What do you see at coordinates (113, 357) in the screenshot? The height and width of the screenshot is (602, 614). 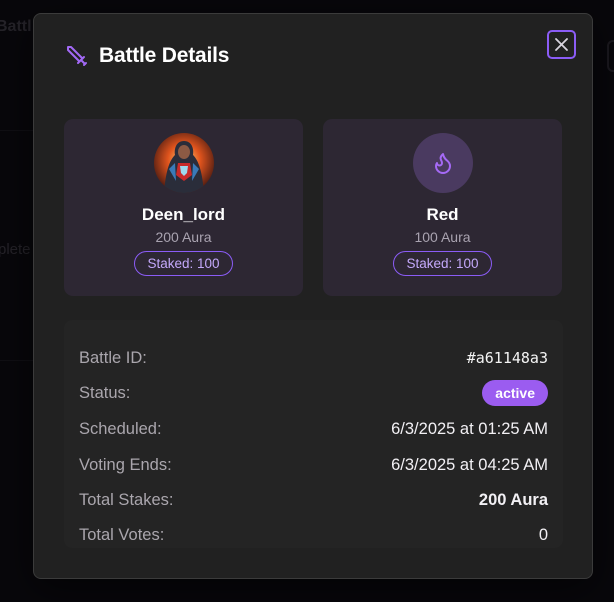 I see `battle-id-label: Battle ID:` at bounding box center [113, 357].